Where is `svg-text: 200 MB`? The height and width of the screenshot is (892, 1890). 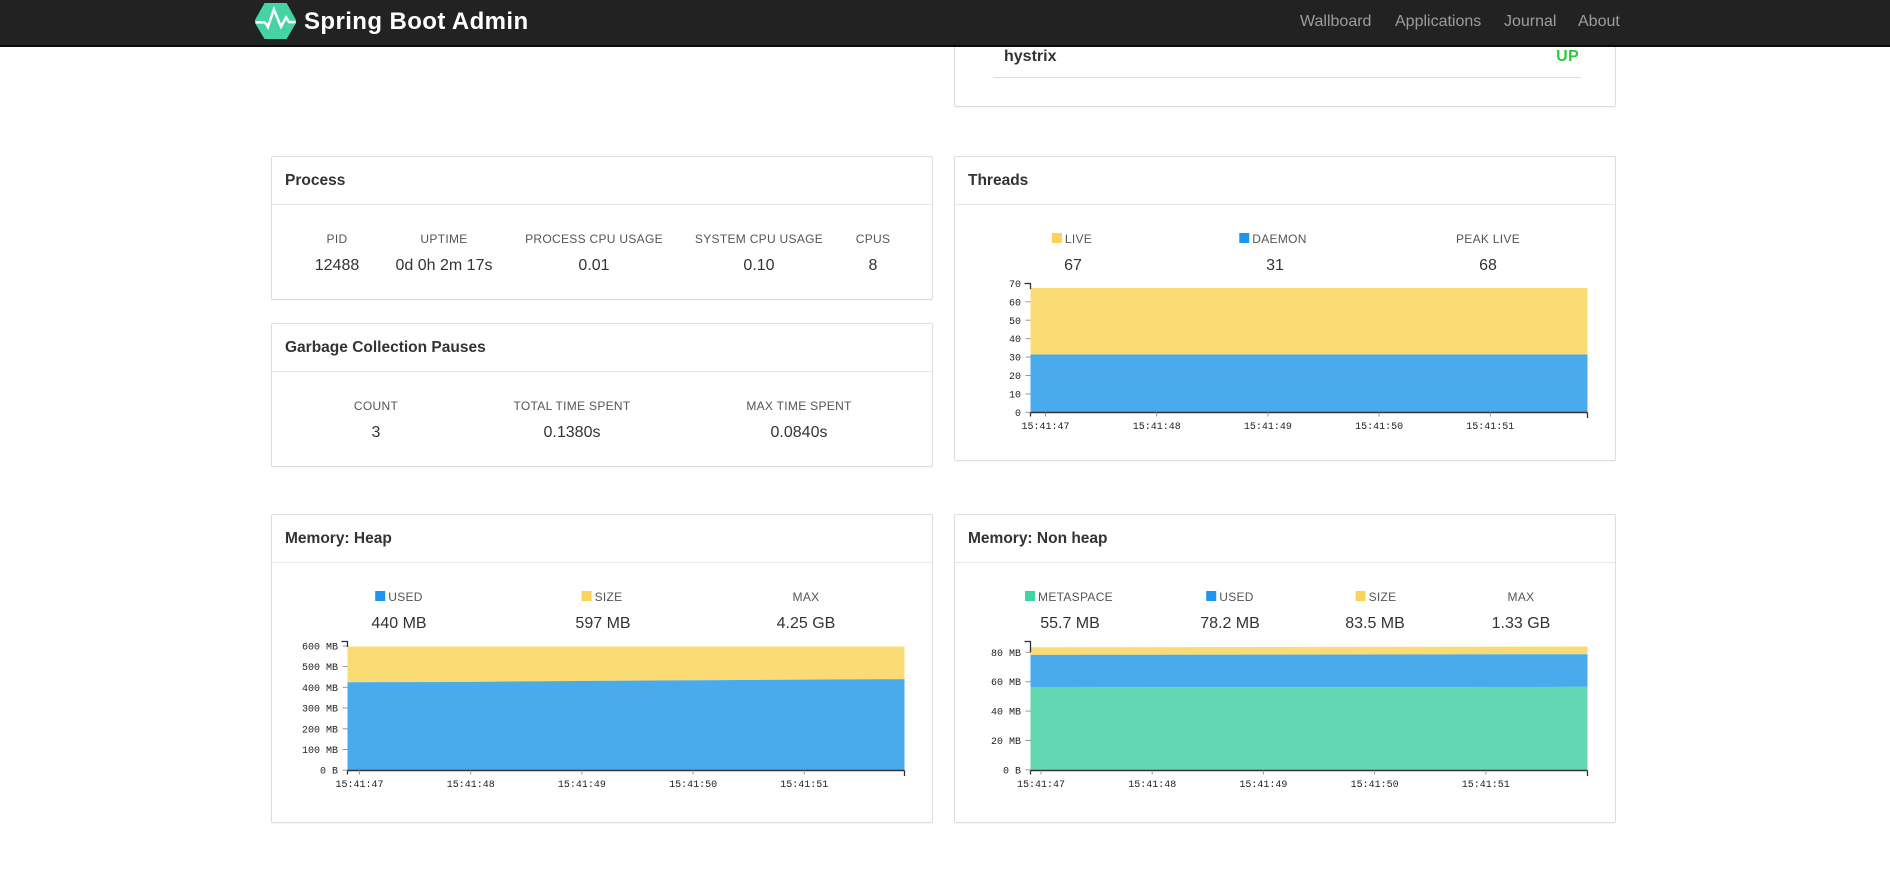 svg-text: 200 MB is located at coordinates (320, 730).